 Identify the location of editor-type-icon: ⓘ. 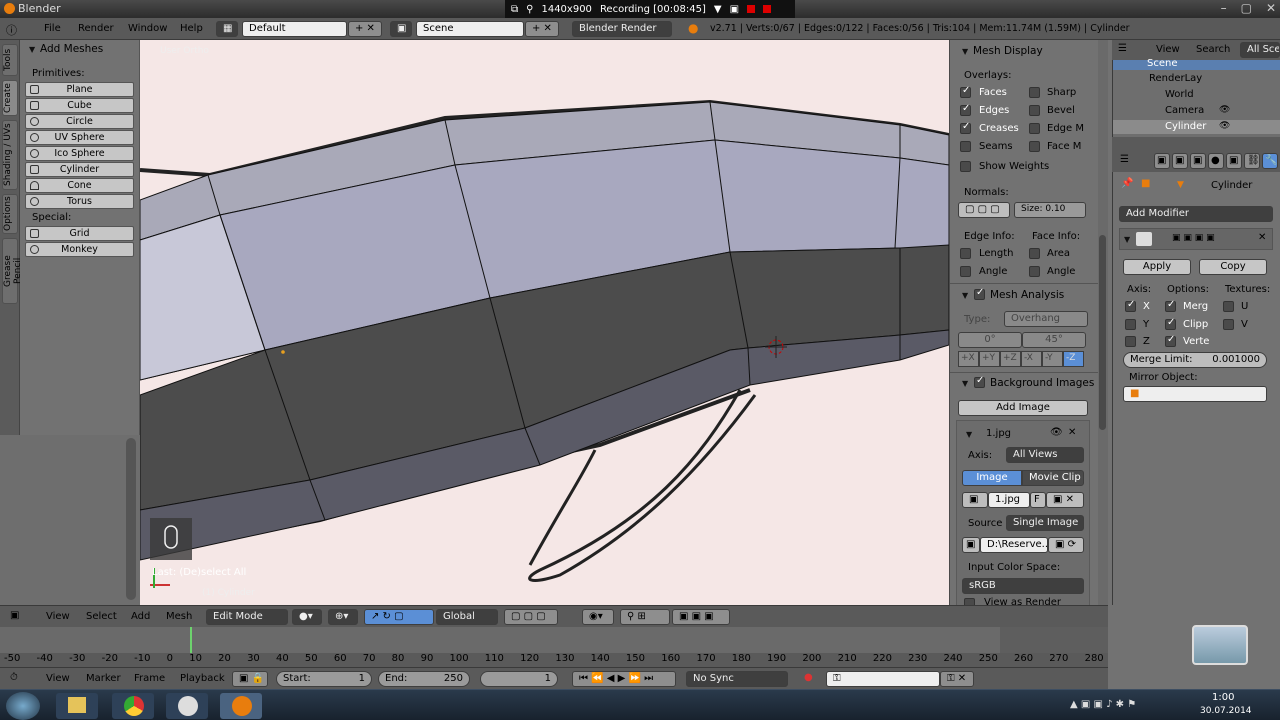
(11, 30).